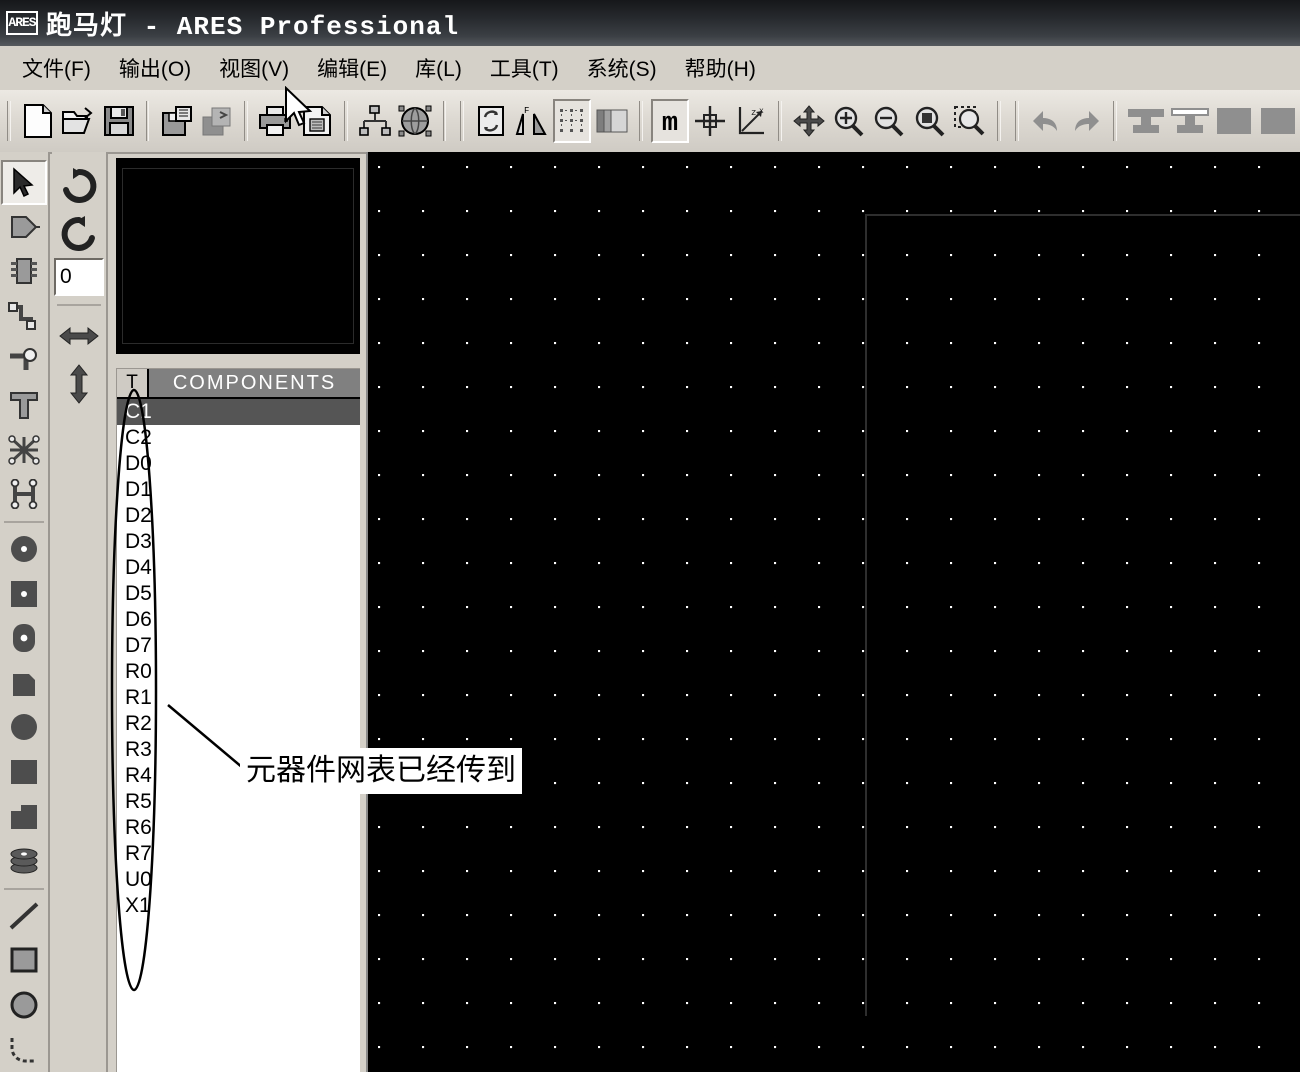 The width and height of the screenshot is (1300, 1072). Describe the element at coordinates (571, 121) in the screenshot. I see `grid-toggle-icon` at that location.